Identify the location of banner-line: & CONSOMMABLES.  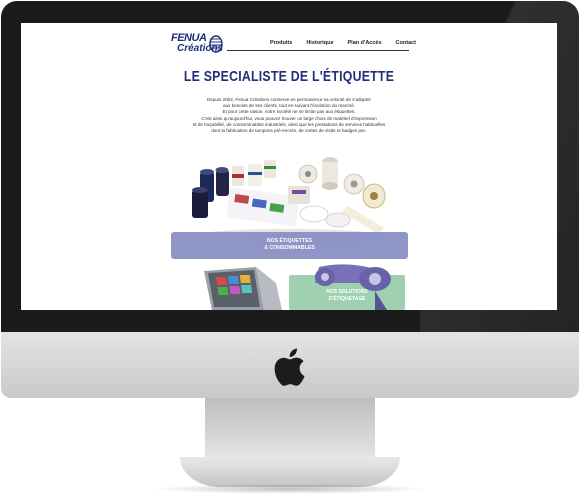
(289, 248).